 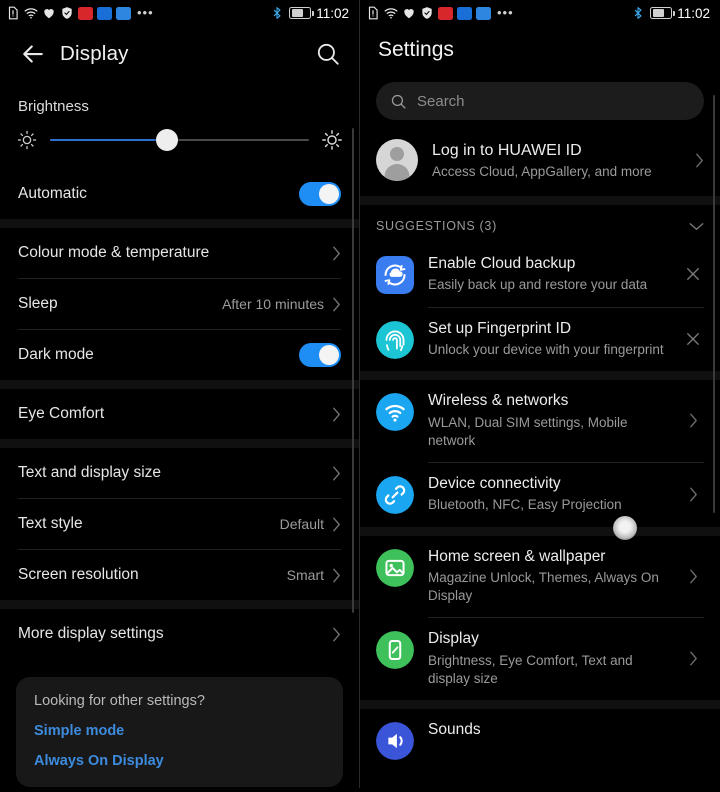 What do you see at coordinates (119, 701) in the screenshot?
I see `other-settings-question: Looking for other settings?` at bounding box center [119, 701].